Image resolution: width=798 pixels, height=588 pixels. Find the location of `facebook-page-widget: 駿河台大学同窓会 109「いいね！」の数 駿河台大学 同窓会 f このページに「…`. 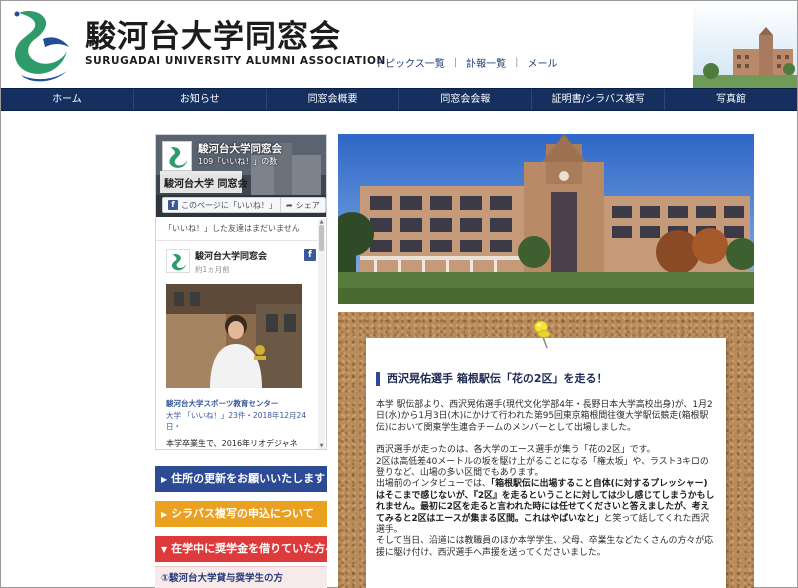

facebook-page-widget: 駿河台大学同窓会 109「いいね！」の数 駿河台大学 同窓会 f このページに「… is located at coordinates (241, 292).